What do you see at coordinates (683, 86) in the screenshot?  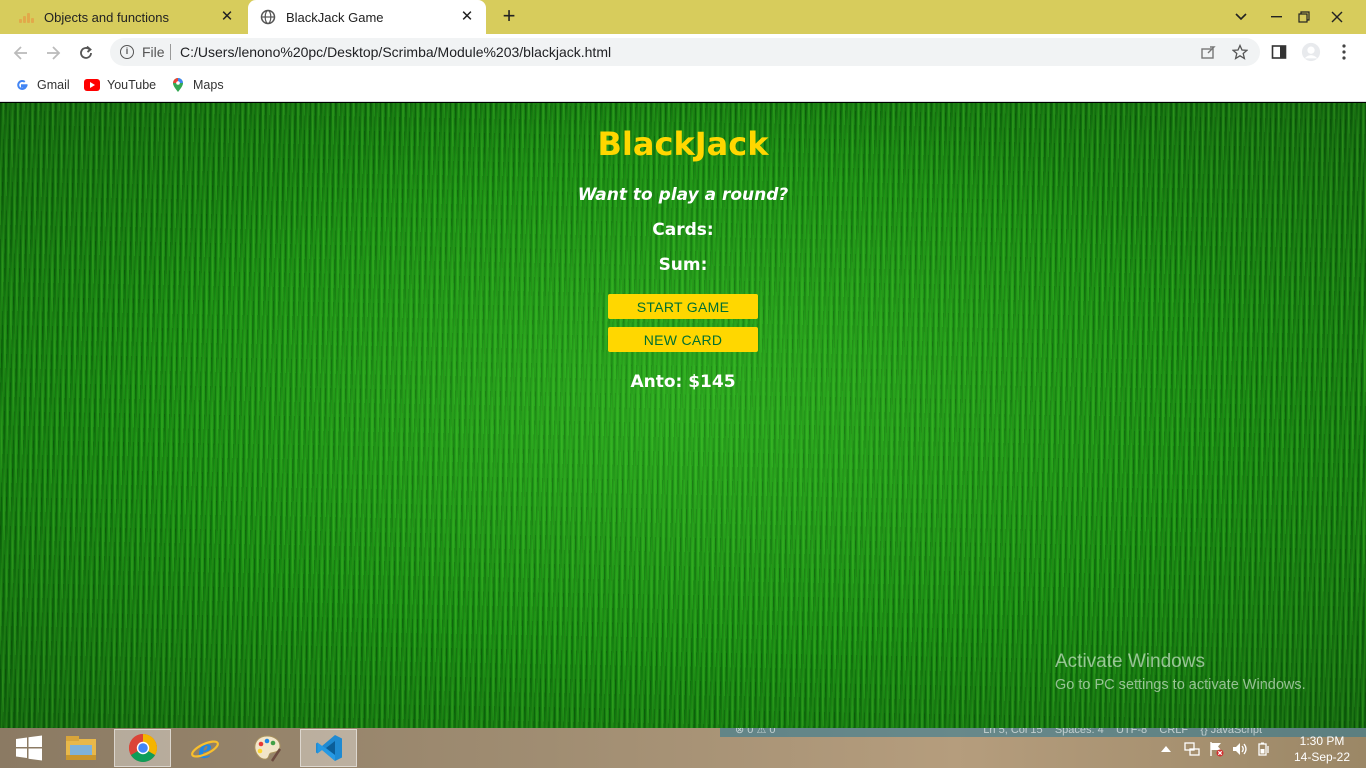 I see `bookmarks-bar: Gmail YouTube Maps` at bounding box center [683, 86].